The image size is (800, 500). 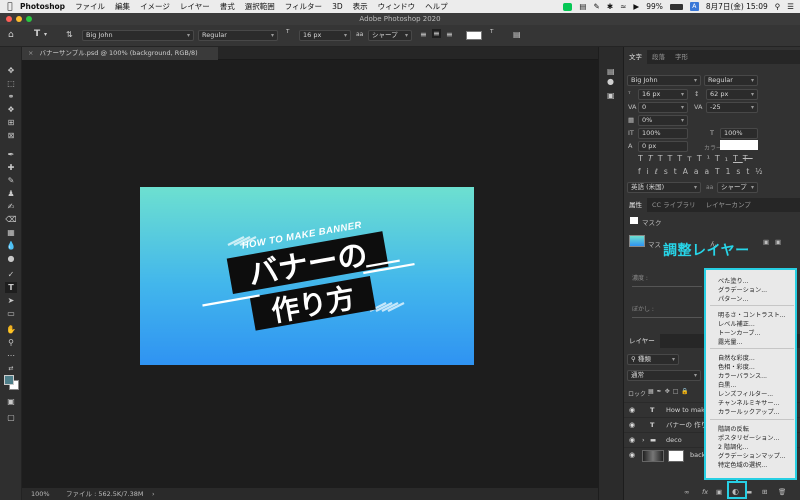 What do you see at coordinates (681, 57) in the screenshot?
I see `tab-glyphs: 字形` at bounding box center [681, 57].